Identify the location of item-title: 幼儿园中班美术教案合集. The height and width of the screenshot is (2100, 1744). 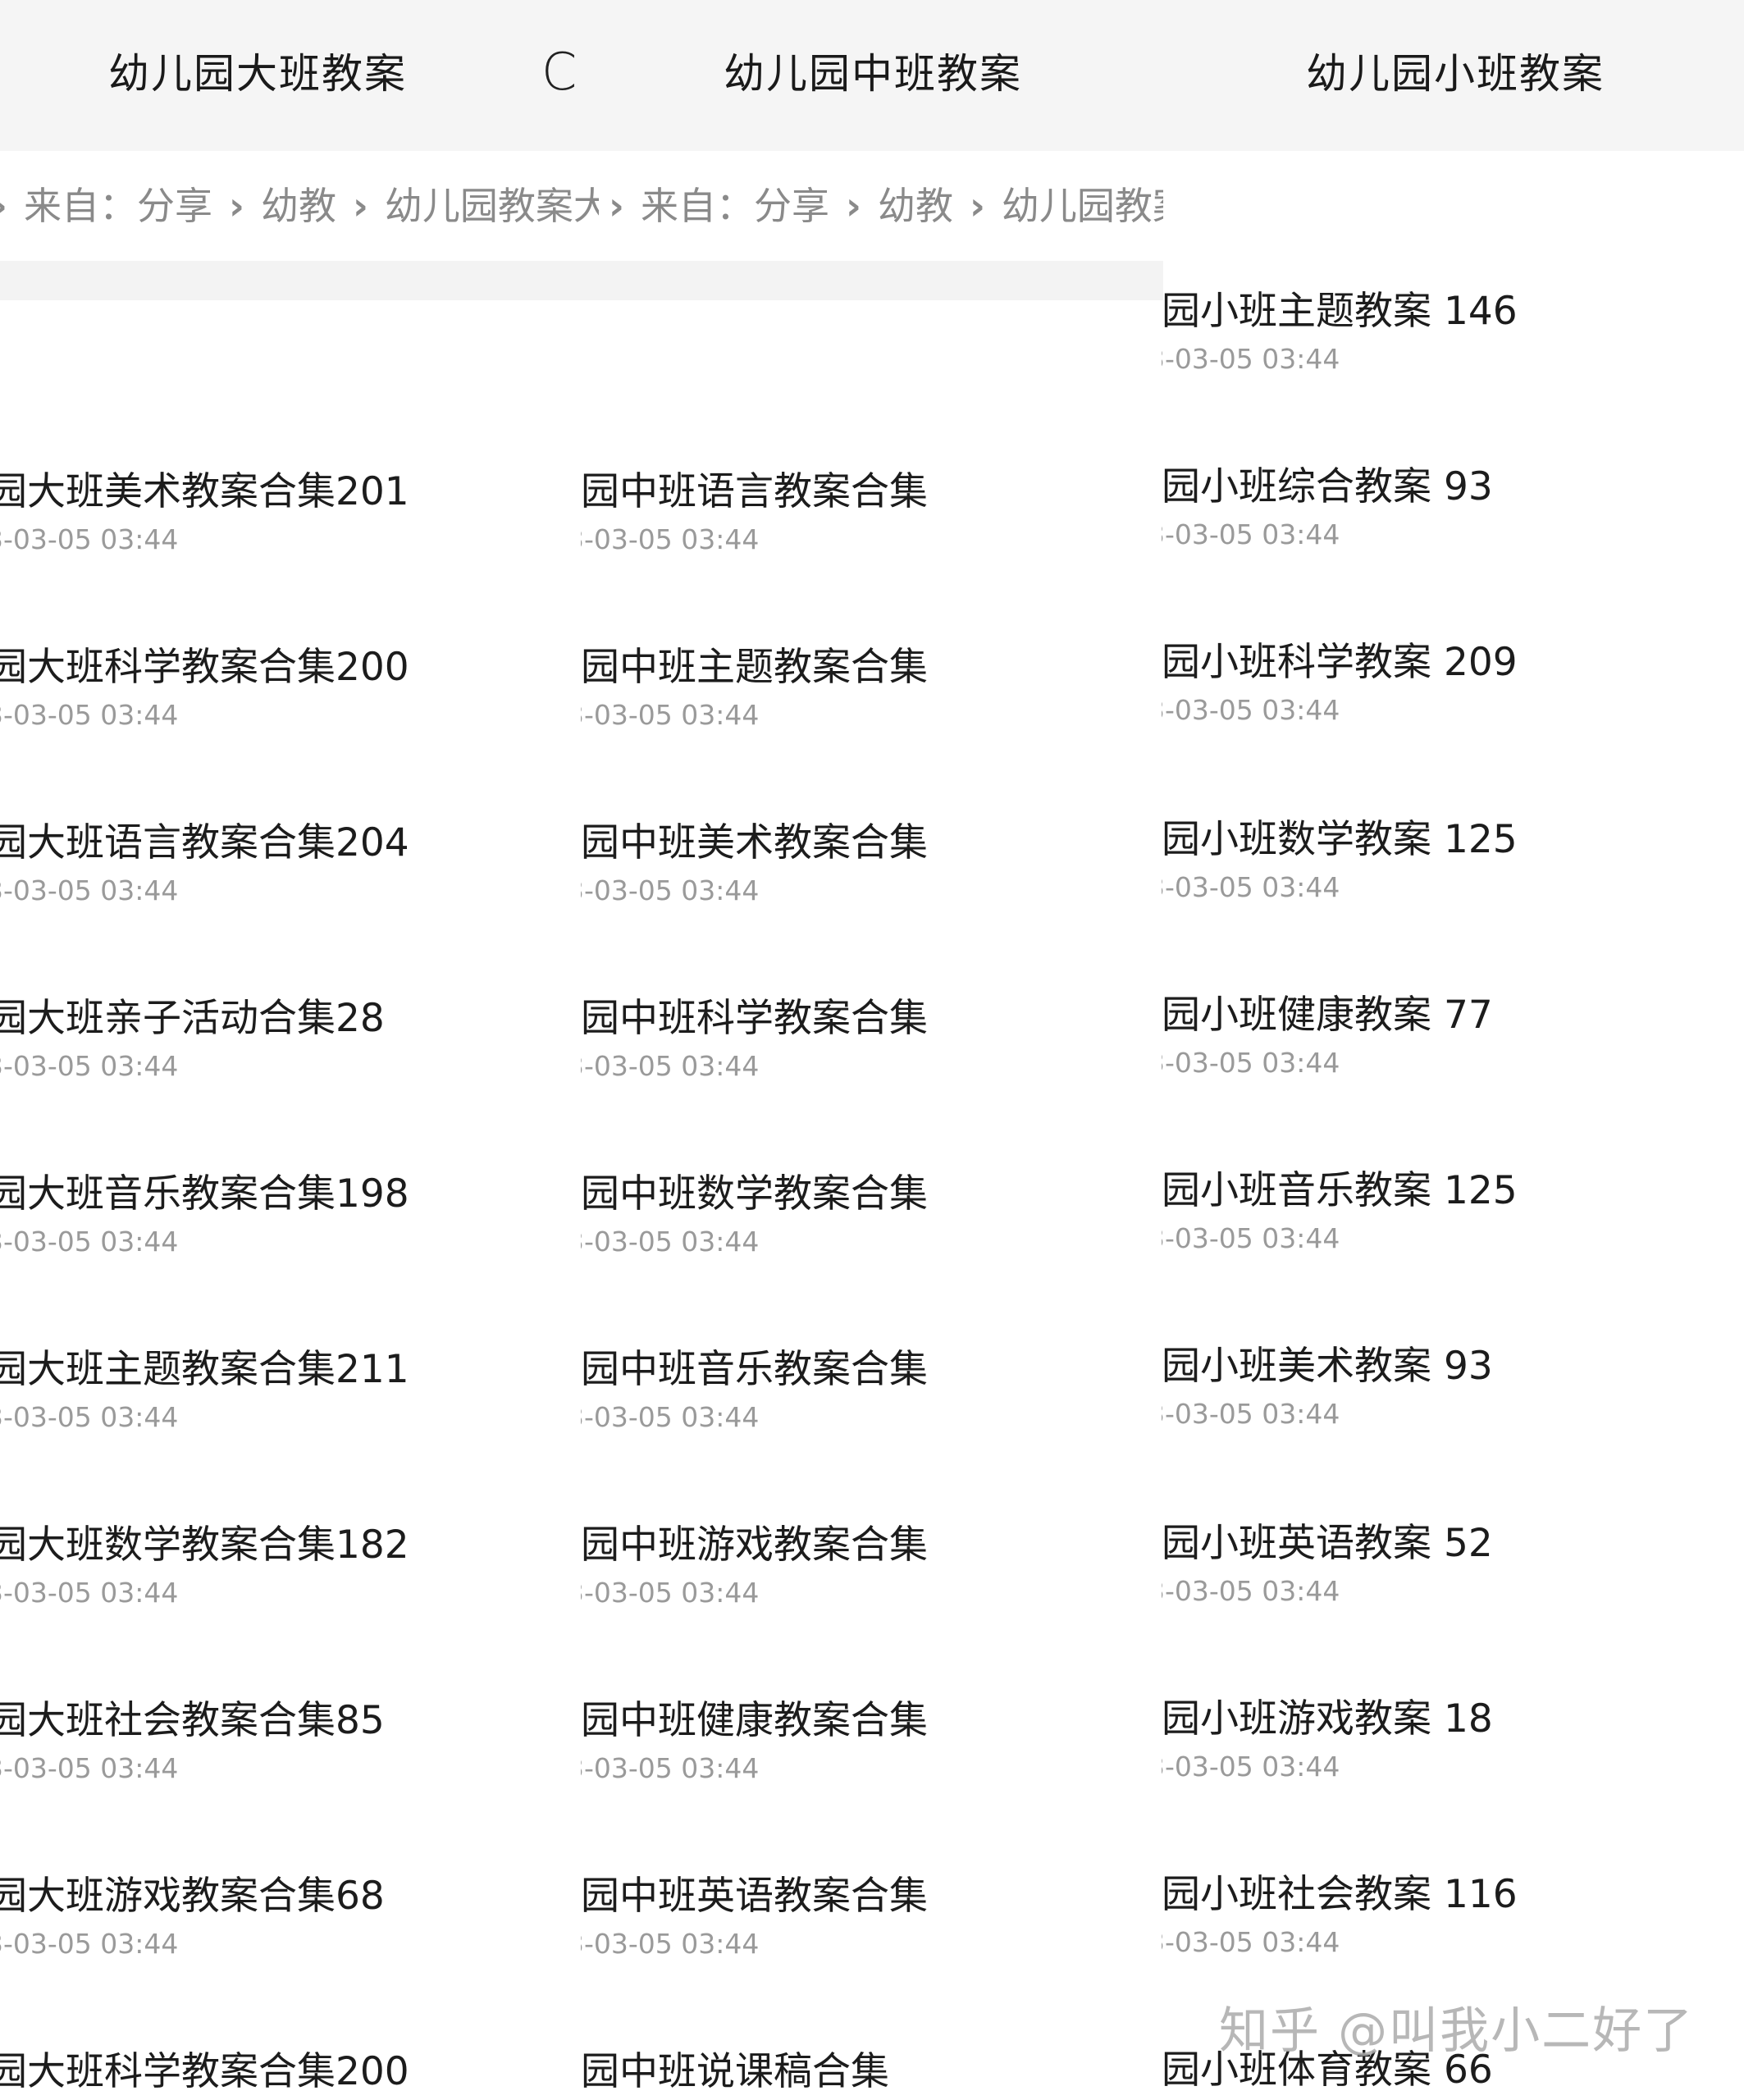
(754, 842).